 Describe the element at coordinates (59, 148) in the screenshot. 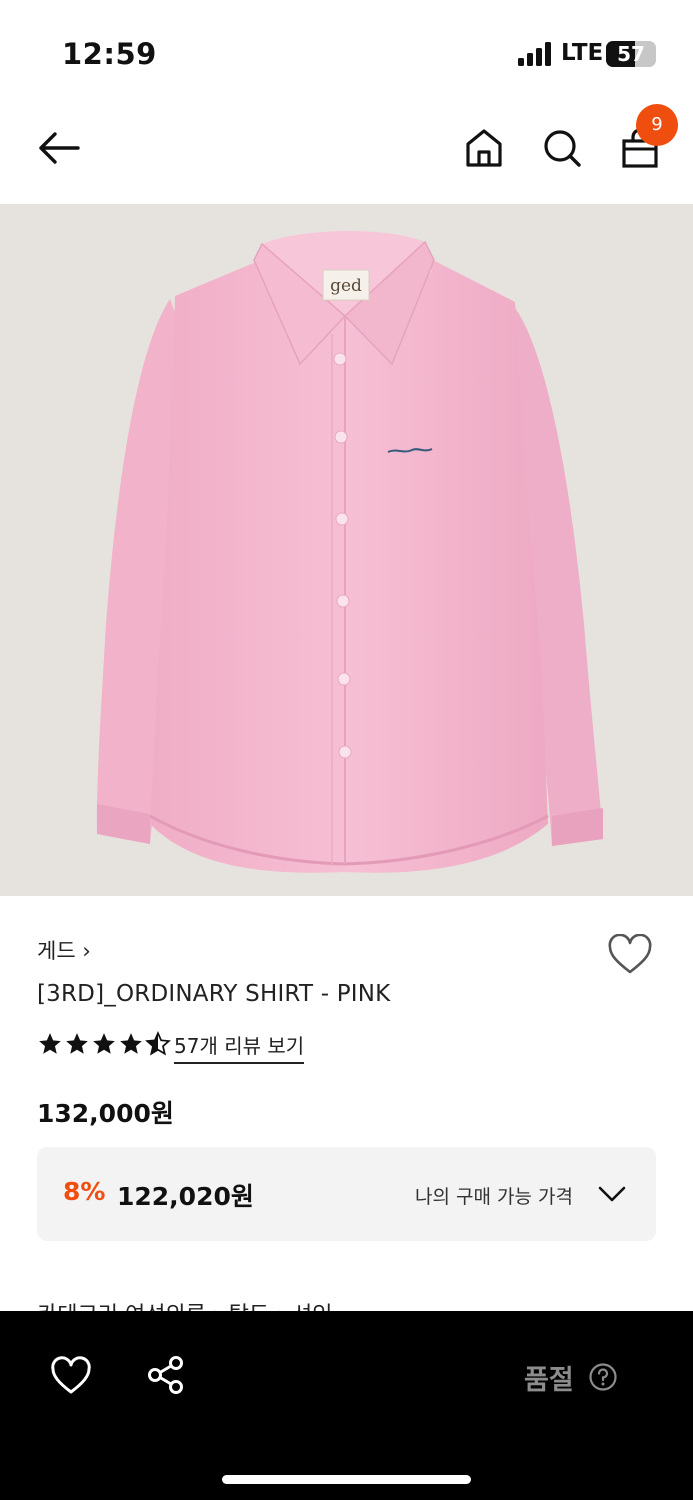

I see `back-arrow-icon` at that location.